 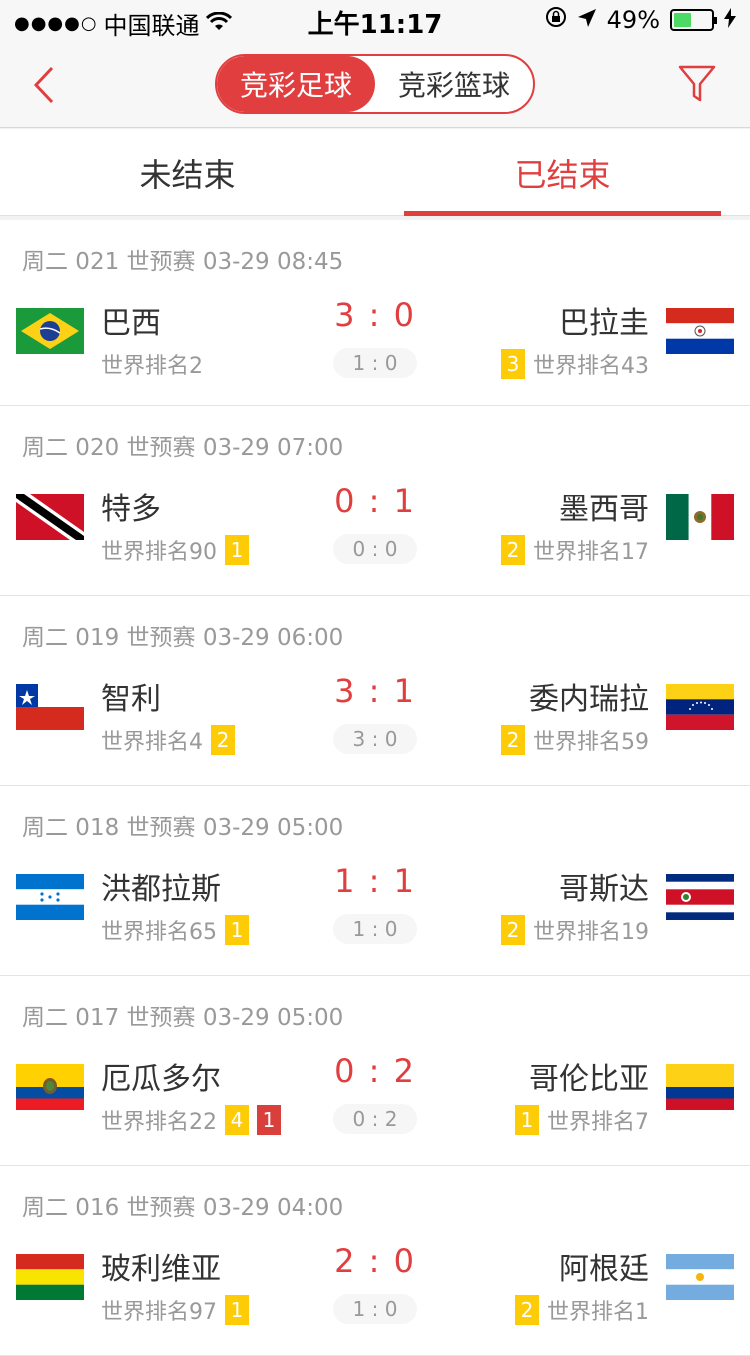 I want to click on full-time-score: 3 : 1, so click(x=375, y=691).